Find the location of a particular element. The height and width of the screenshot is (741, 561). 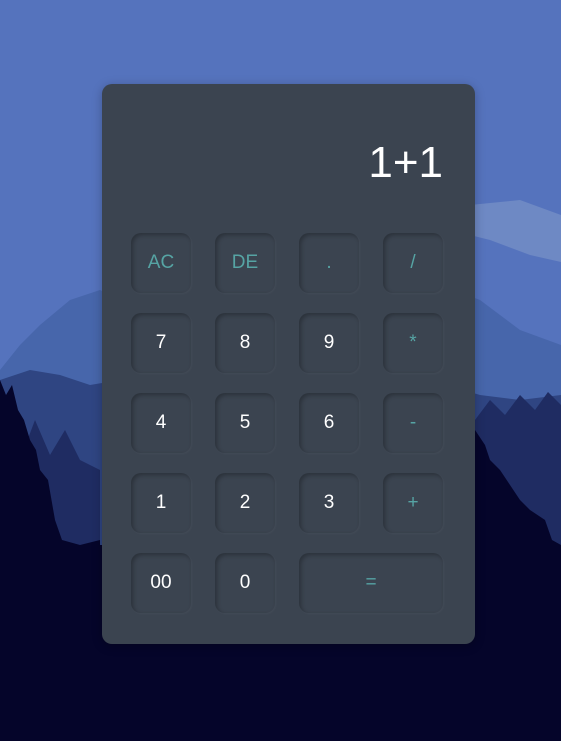

digit-4-button: 4 is located at coordinates (161, 423).